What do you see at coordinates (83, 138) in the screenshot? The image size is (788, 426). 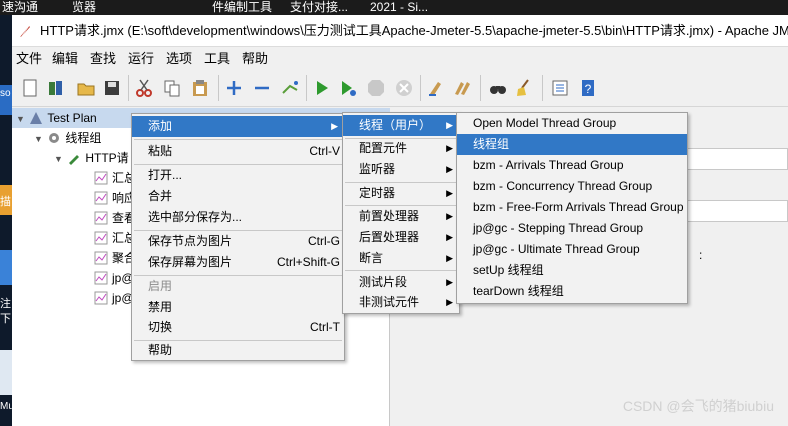 I see `tree-label: 线程组` at bounding box center [83, 138].